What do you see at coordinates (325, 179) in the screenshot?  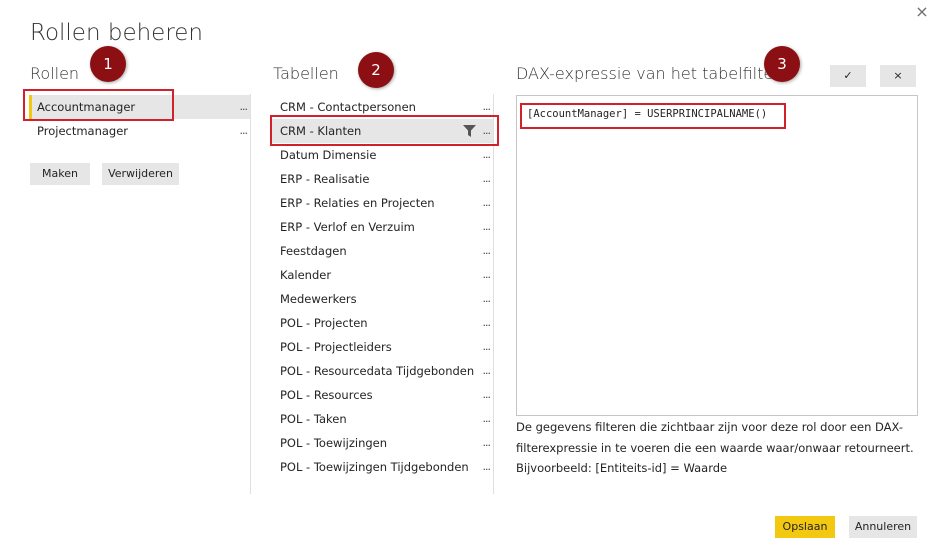 I see `table-item-label: ERP - Realisatie` at bounding box center [325, 179].